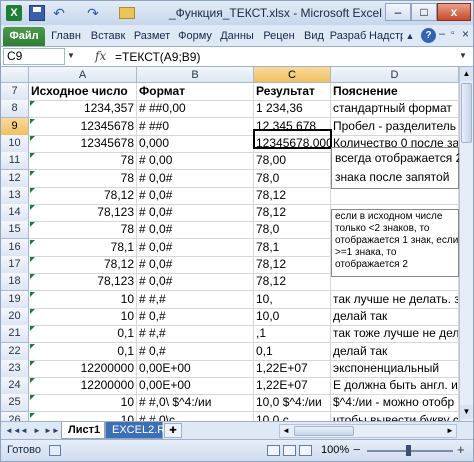 Image resolution: width=474 pixels, height=462 pixels. Describe the element at coordinates (292, 248) in the screenshot. I see `cell-c: 78,1` at that location.